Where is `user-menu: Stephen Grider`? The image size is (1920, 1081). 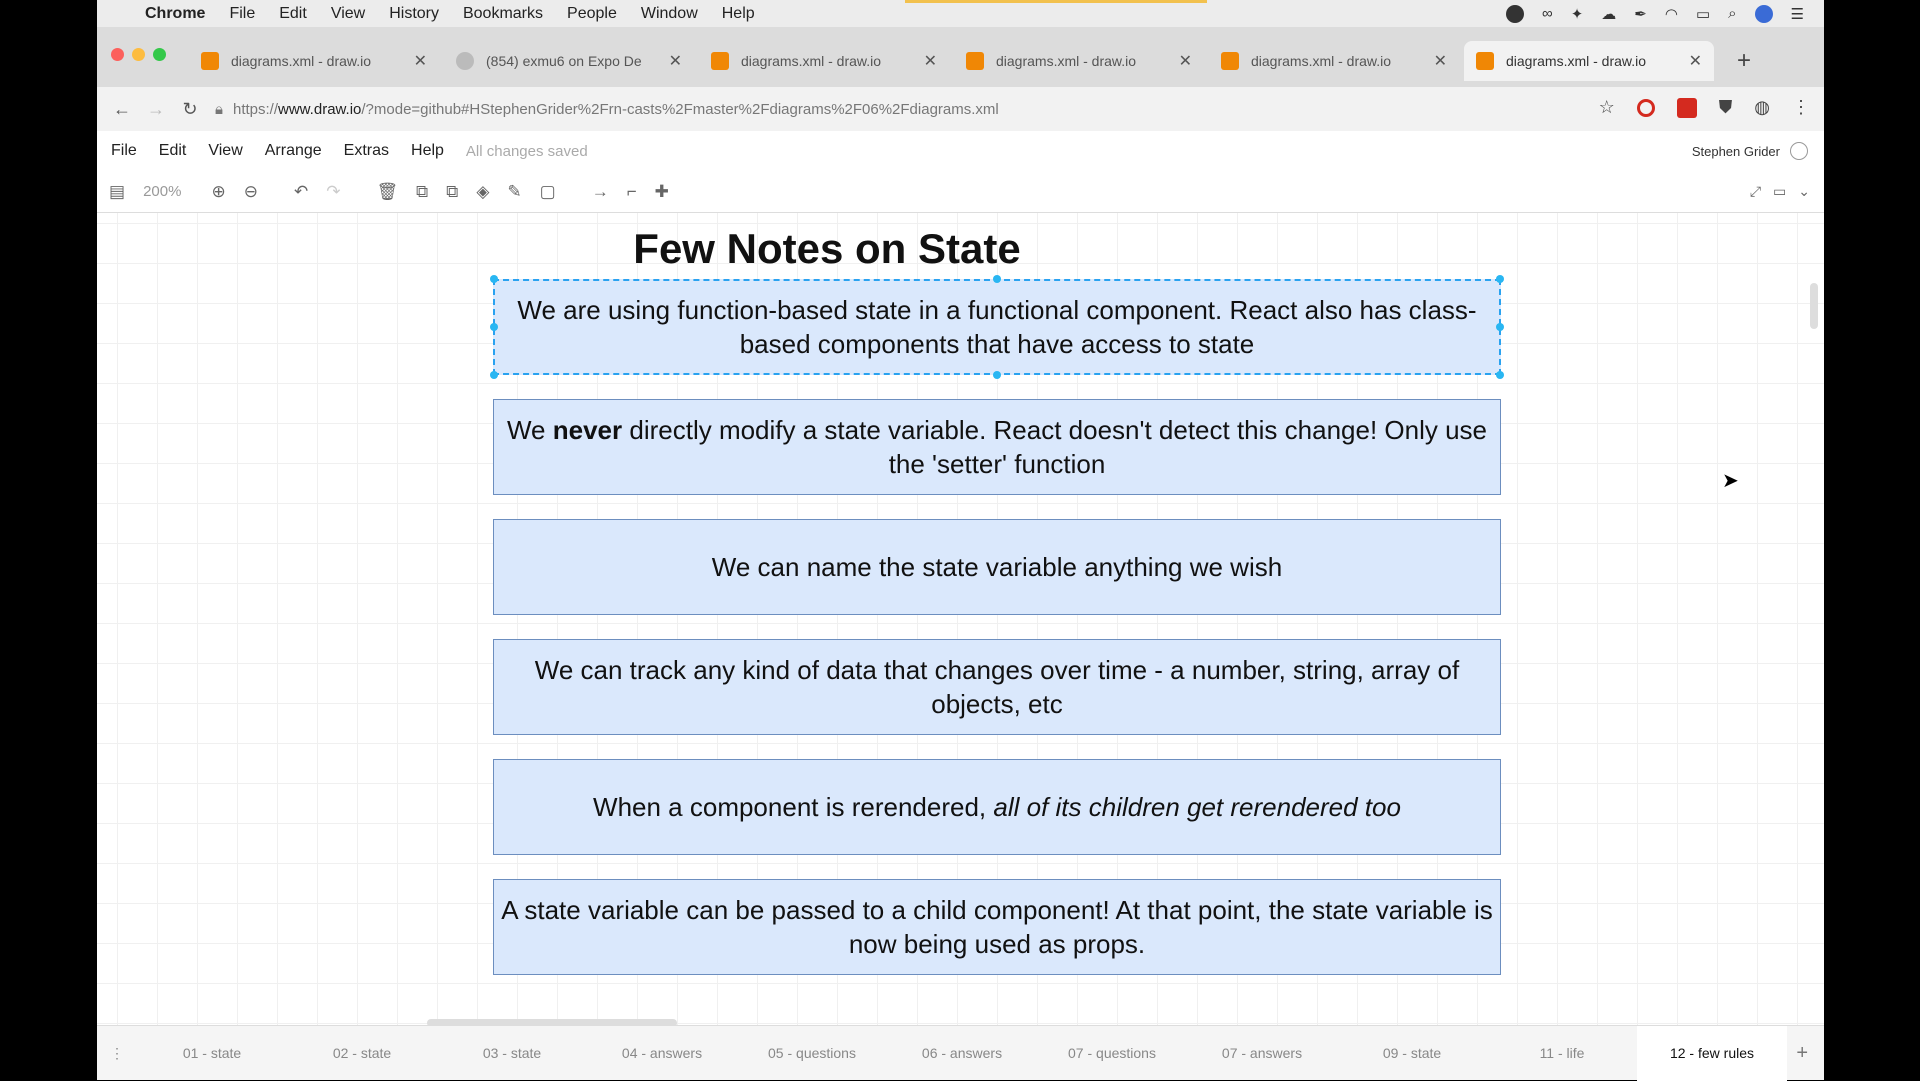
user-menu: Stephen Grider is located at coordinates (1741, 151).